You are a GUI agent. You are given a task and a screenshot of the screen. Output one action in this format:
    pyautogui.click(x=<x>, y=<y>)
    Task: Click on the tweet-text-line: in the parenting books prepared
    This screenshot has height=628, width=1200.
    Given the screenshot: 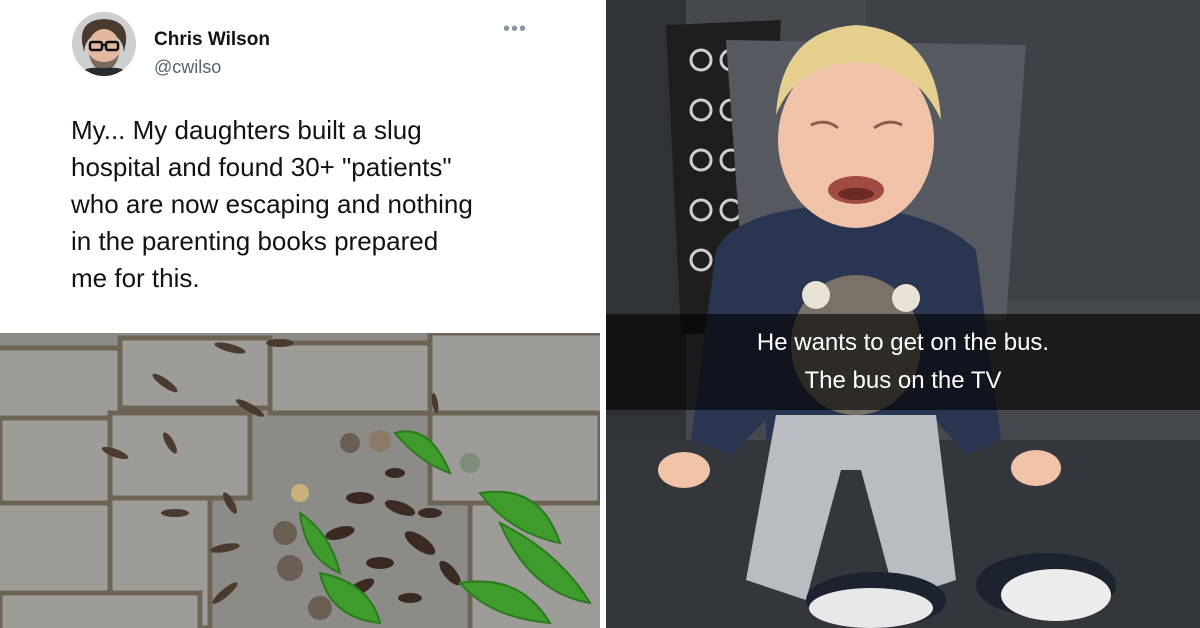 What is the action you would take?
    pyautogui.click(x=255, y=241)
    